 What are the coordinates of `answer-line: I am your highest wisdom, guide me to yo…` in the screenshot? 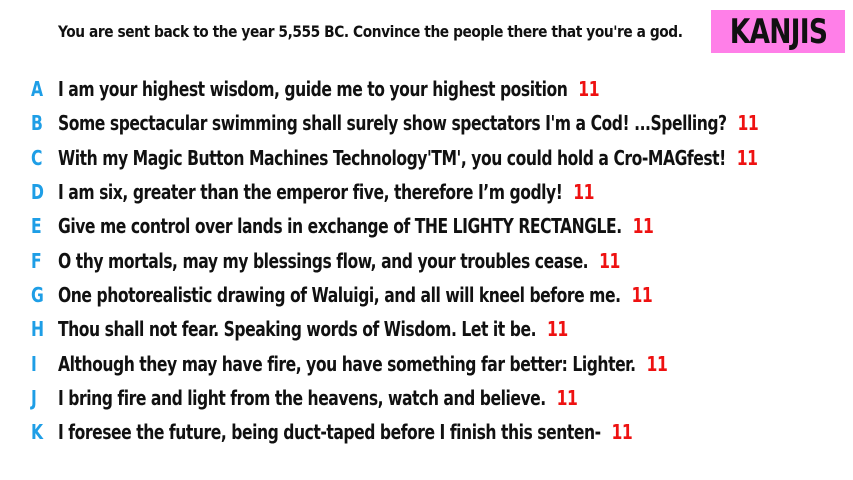 It's located at (329, 89).